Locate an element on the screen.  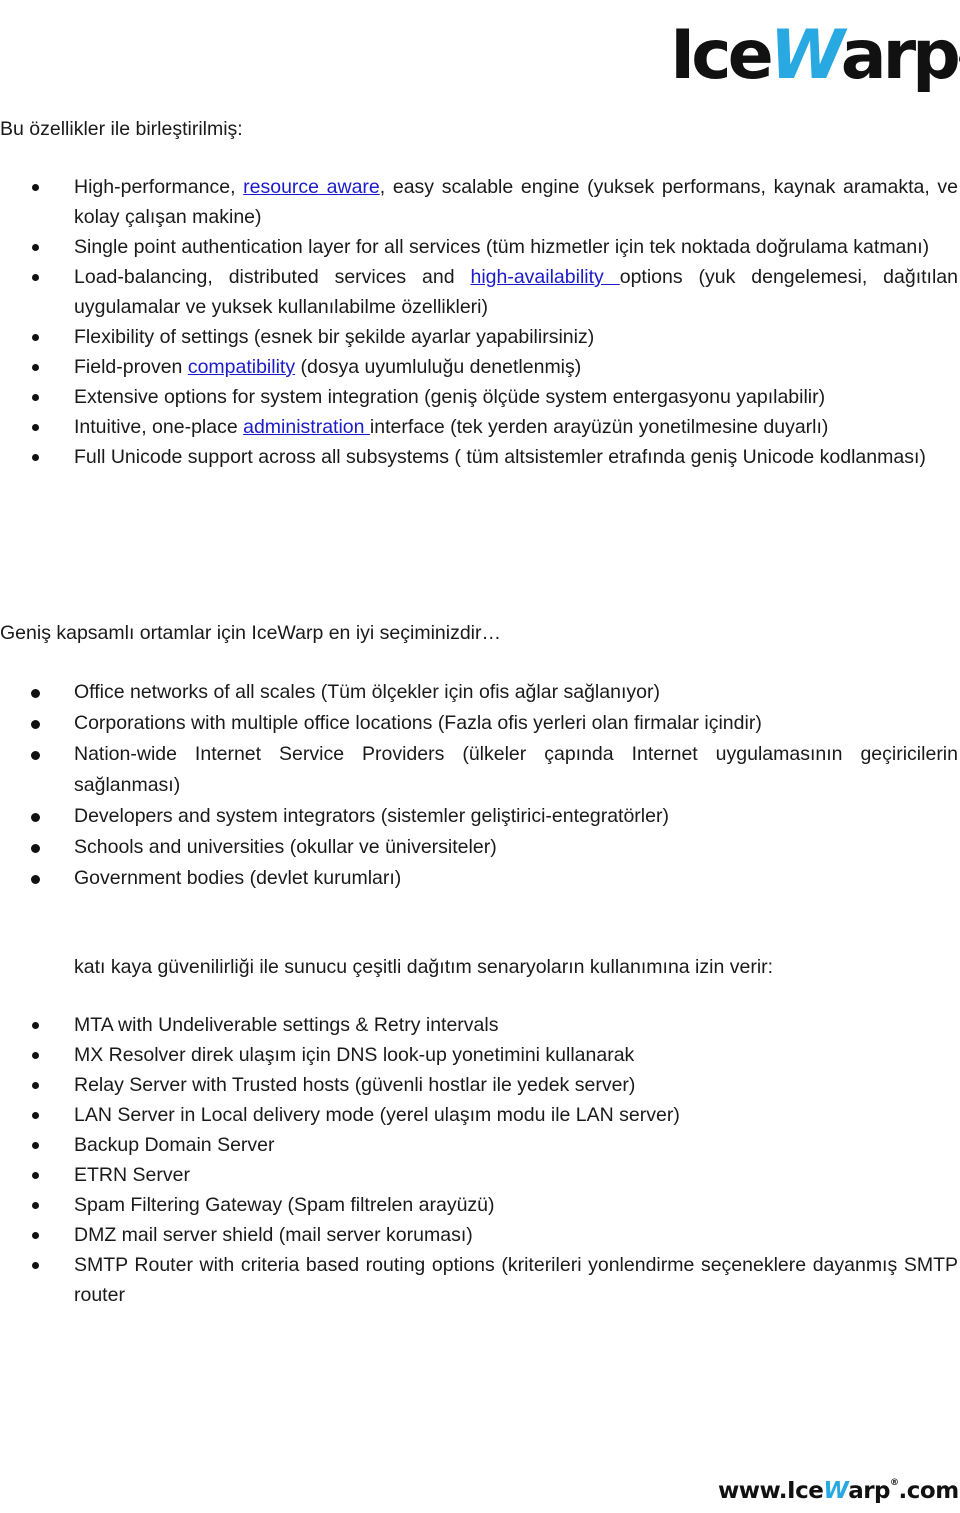
list-item: ETRN Server is located at coordinates (480, 1175).